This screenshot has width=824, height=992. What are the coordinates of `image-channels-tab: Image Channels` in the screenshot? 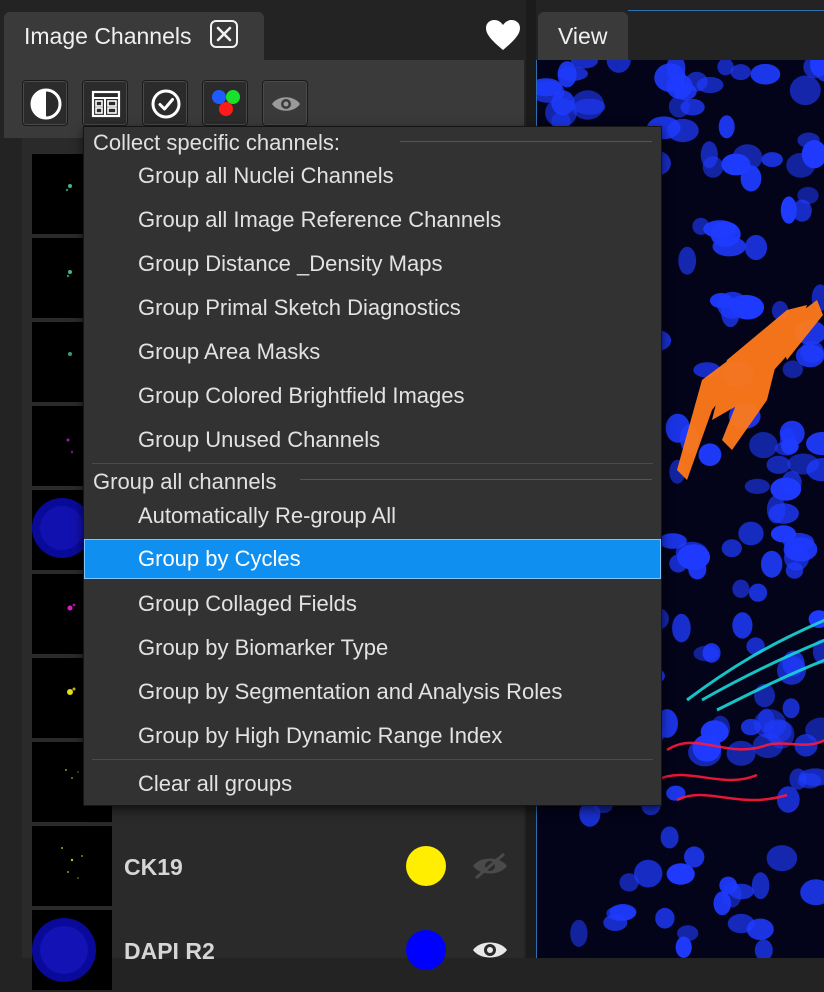 It's located at (134, 36).